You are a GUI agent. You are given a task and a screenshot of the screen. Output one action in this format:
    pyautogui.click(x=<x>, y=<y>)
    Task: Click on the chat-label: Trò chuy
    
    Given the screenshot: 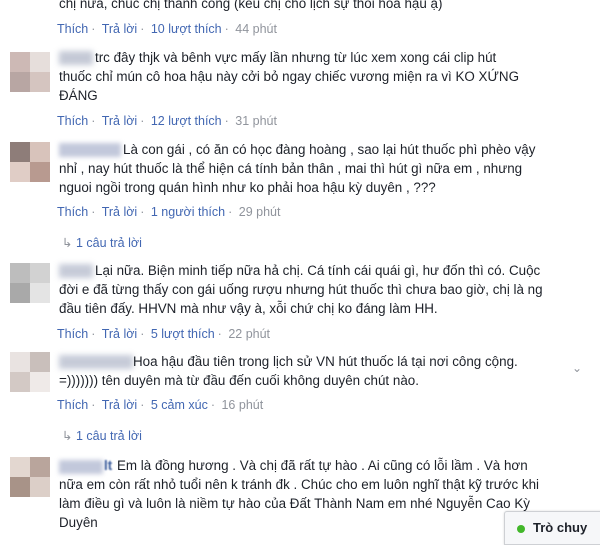 What is the action you would take?
    pyautogui.click(x=560, y=527)
    